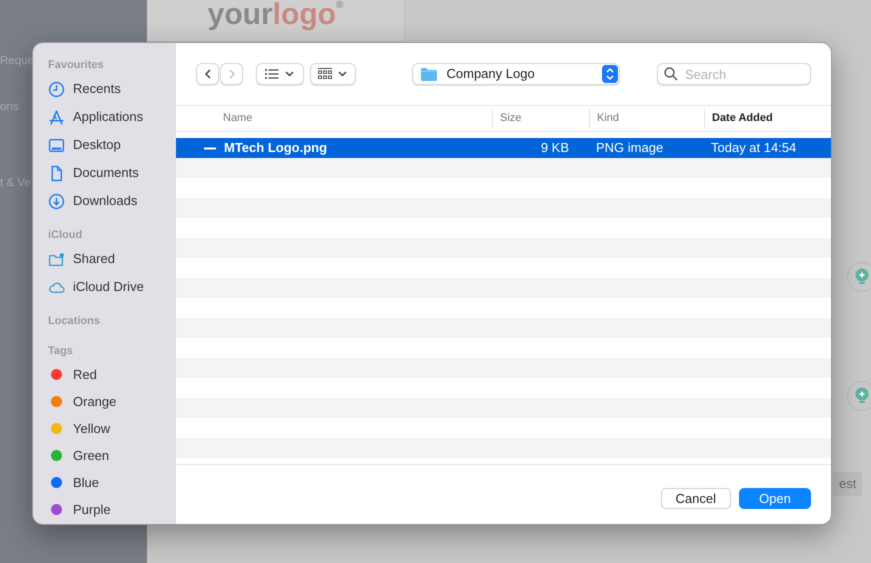 Image resolution: width=871 pixels, height=563 pixels. Describe the element at coordinates (56, 89) in the screenshot. I see `clock-icon` at that location.